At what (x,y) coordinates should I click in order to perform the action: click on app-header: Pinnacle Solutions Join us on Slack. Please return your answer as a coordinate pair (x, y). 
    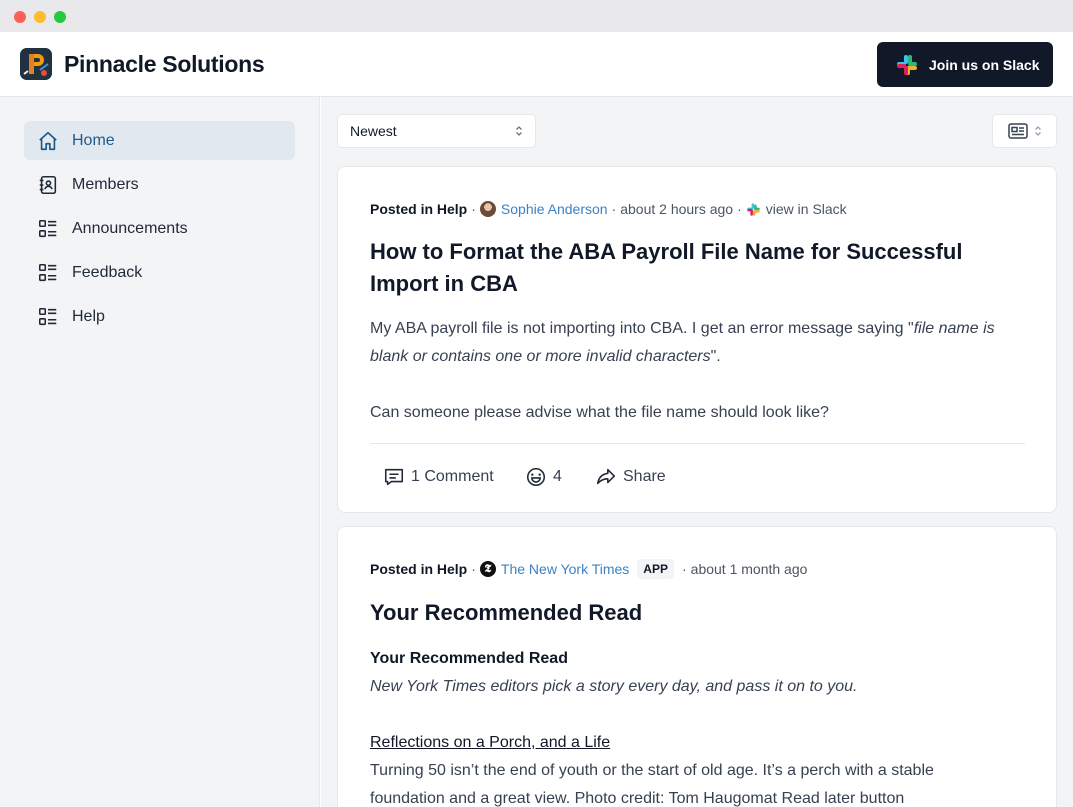
    Looking at the image, I should click on (536, 64).